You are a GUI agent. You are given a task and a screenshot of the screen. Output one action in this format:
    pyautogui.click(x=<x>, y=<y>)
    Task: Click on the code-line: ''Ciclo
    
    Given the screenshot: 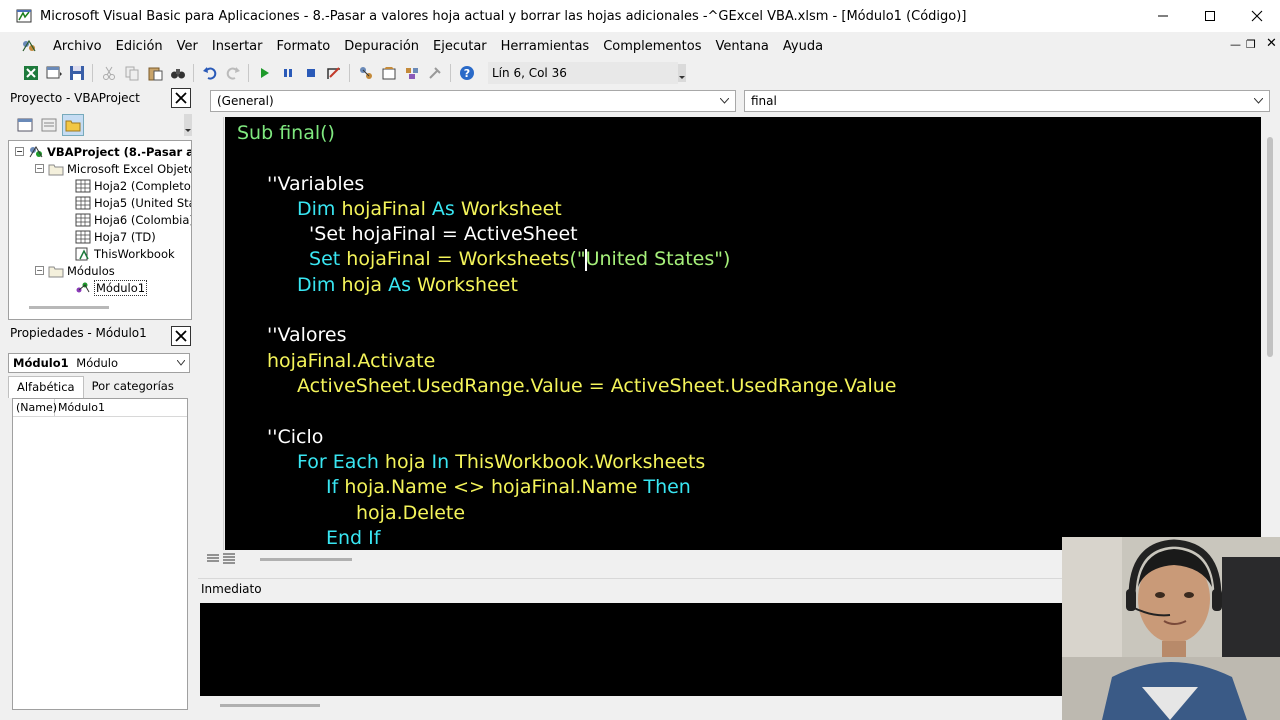 What is the action you would take?
    pyautogui.click(x=295, y=437)
    